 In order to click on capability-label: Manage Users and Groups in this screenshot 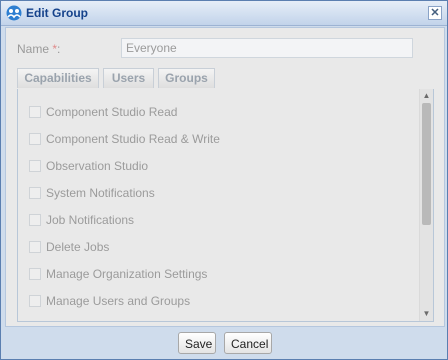, I will do `click(118, 301)`.